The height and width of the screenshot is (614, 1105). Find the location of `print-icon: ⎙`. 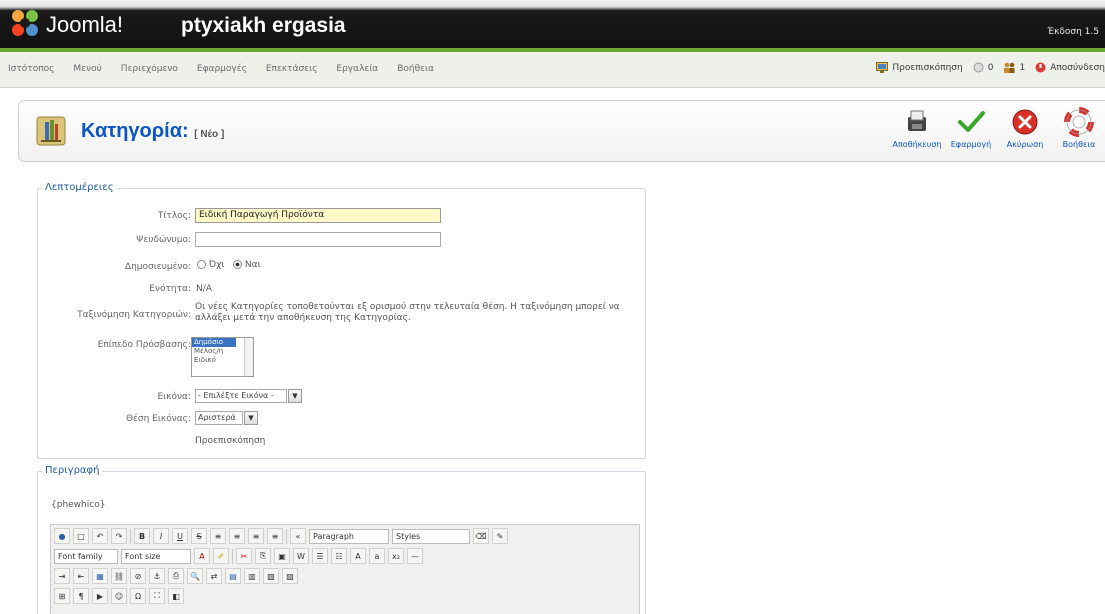

print-icon: ⎙ is located at coordinates (176, 576).